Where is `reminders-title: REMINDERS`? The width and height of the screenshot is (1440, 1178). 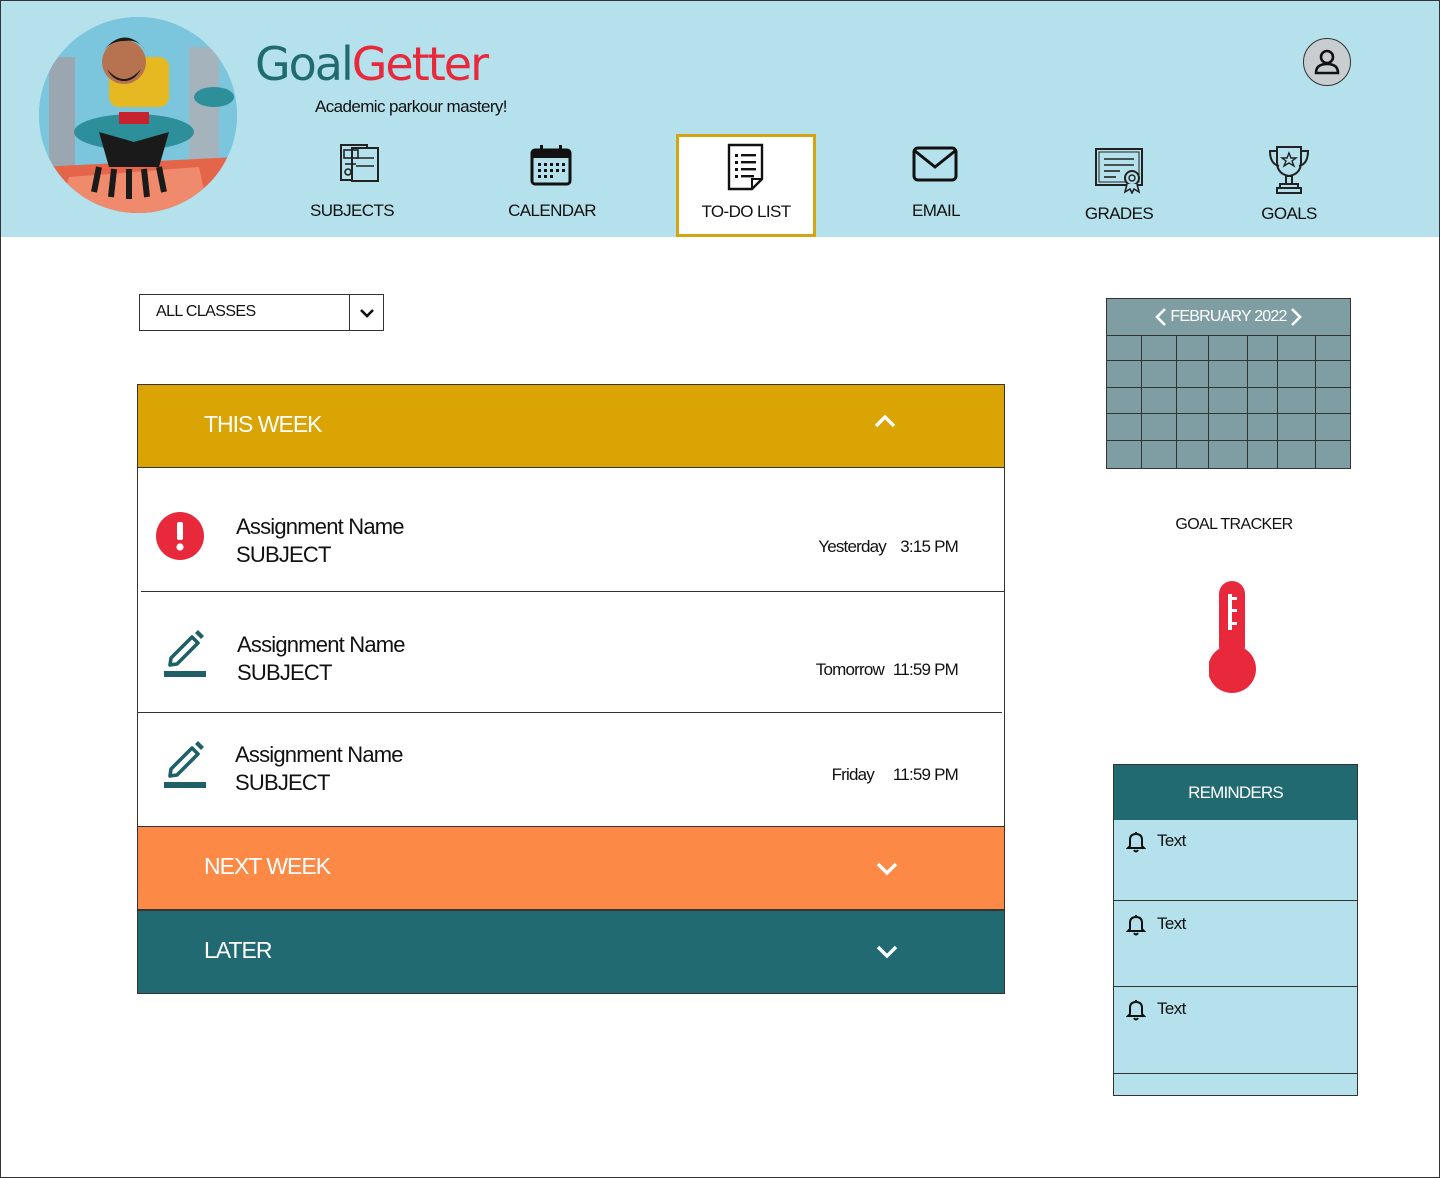 reminders-title: REMINDERS is located at coordinates (1235, 792).